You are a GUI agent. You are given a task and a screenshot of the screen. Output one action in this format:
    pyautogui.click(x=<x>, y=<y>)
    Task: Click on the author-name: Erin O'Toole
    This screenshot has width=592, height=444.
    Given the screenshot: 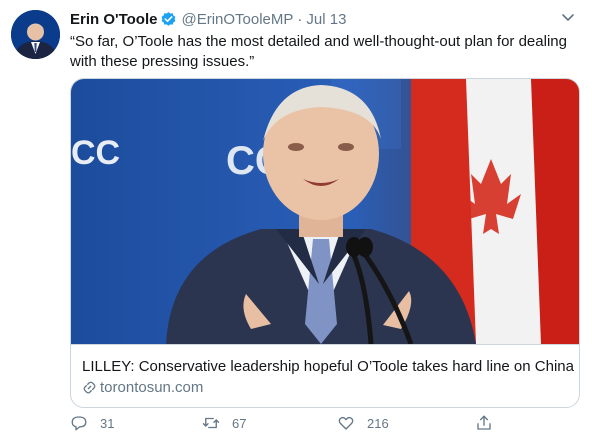 What is the action you would take?
    pyautogui.click(x=113, y=19)
    